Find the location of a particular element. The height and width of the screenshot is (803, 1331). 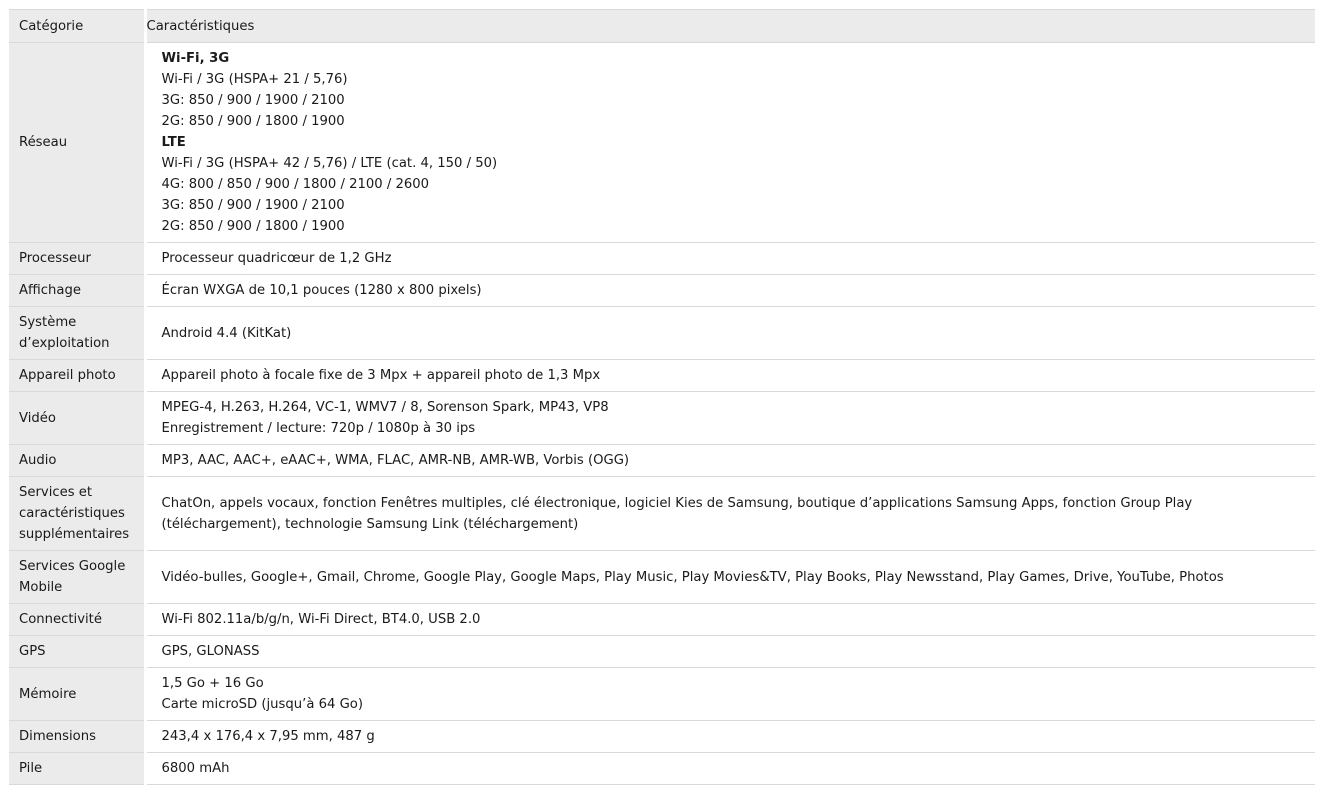

row-value: Android 4.4 (KitKat) is located at coordinates (730, 333).